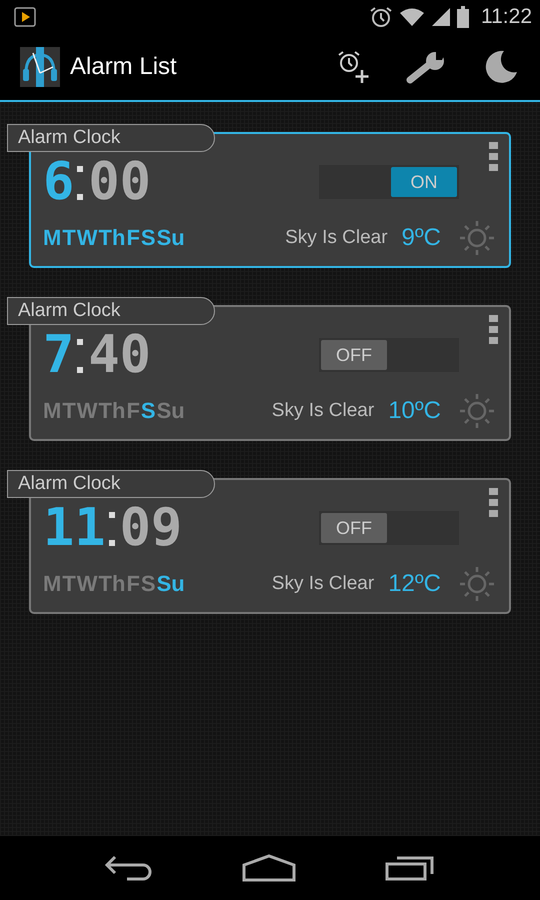 Image resolution: width=540 pixels, height=900 pixels. I want to click on alarm-minute: 00, so click(119, 182).